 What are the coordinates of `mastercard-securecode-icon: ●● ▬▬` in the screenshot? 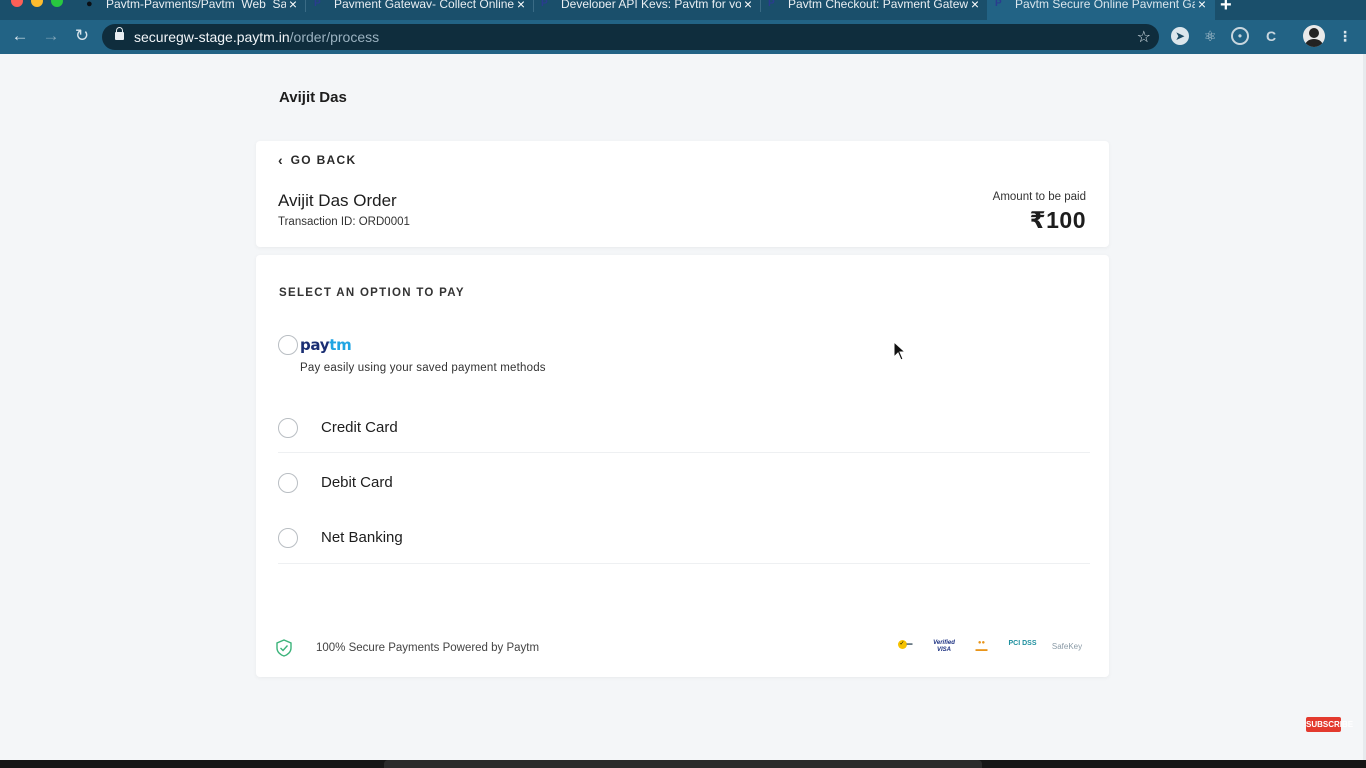 It's located at (981, 646).